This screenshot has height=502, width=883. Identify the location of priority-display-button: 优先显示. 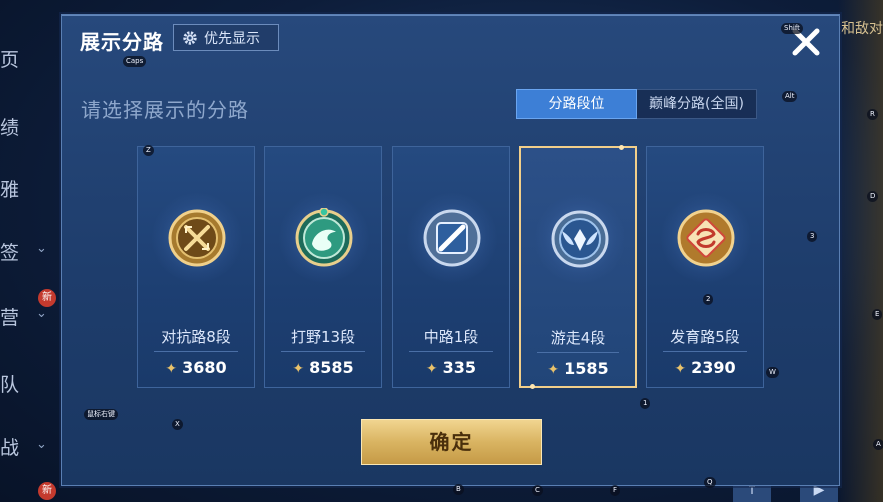
(226, 37).